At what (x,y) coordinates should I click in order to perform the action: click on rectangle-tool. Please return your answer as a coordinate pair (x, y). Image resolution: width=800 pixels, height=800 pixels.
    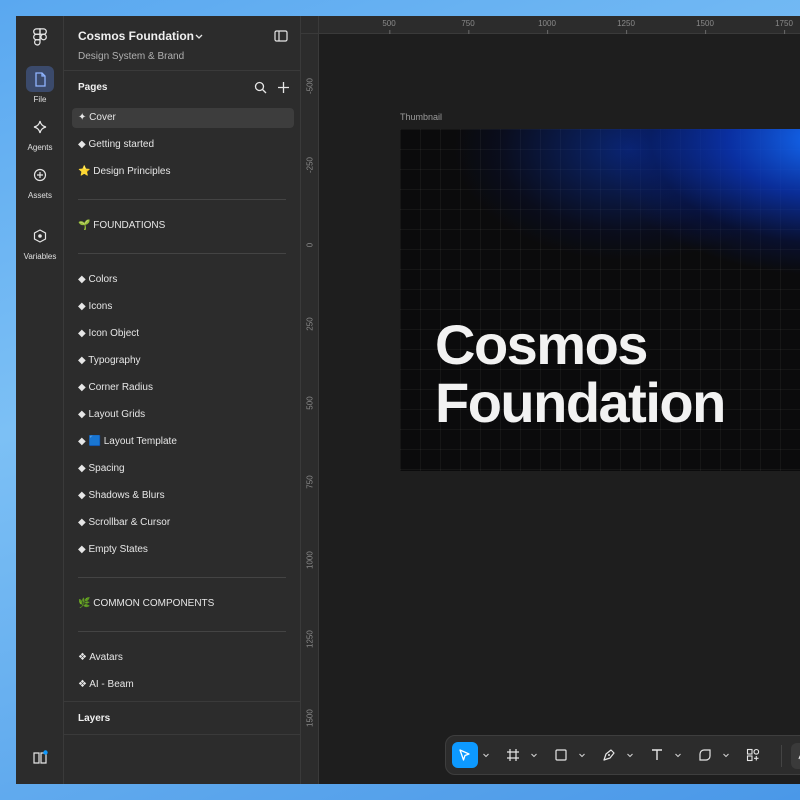
    Looking at the image, I should click on (561, 755).